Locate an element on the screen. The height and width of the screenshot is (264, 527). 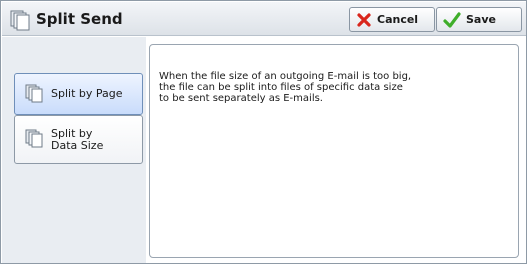
cancel-button: Cancel is located at coordinates (392, 19).